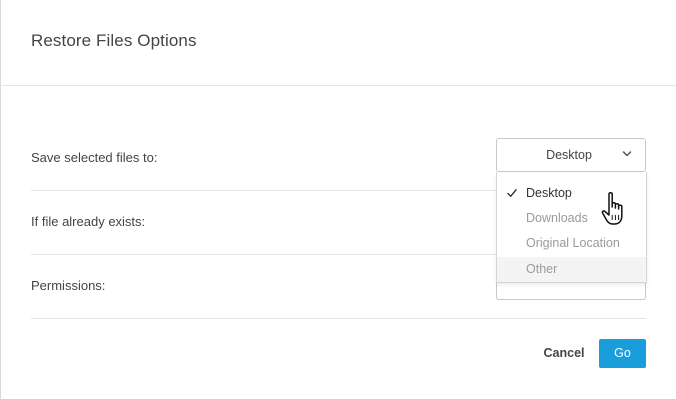  I want to click on row-divider, so click(338, 318).